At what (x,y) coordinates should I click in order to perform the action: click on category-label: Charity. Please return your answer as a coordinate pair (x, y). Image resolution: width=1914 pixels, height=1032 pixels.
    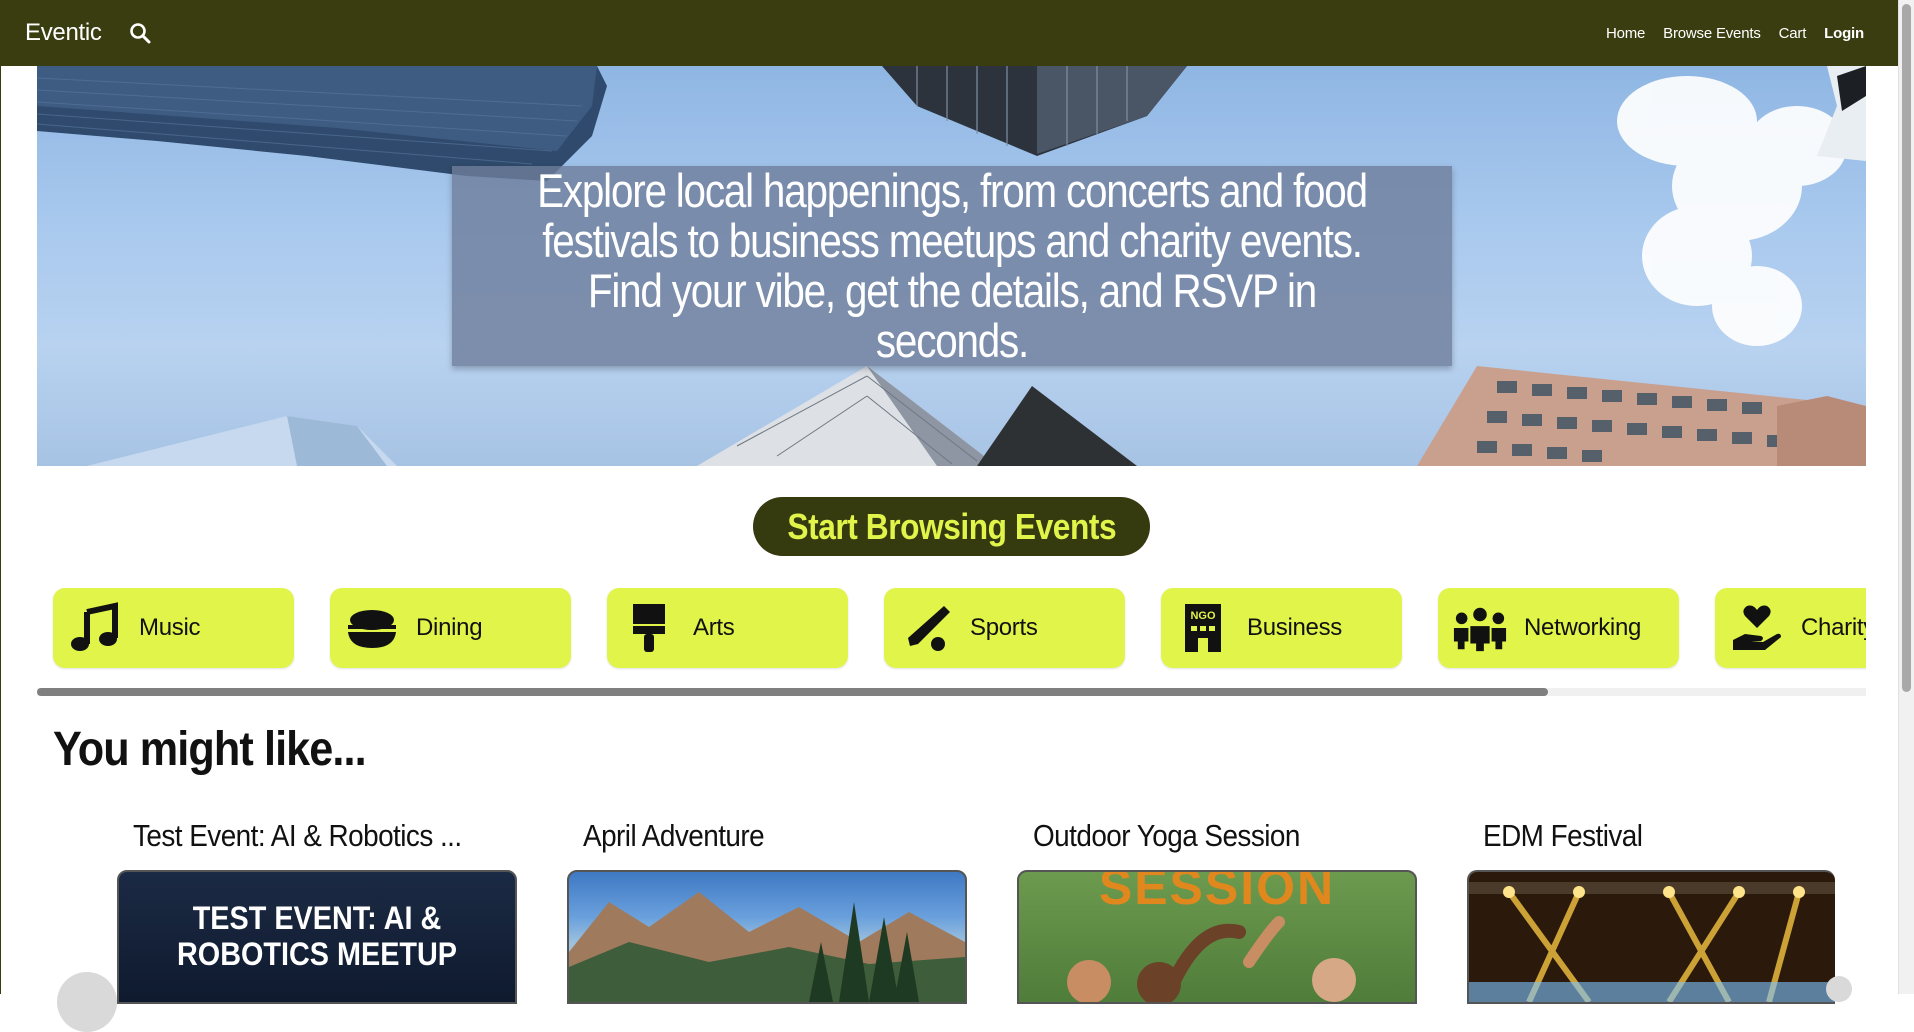
    Looking at the image, I should click on (1833, 627).